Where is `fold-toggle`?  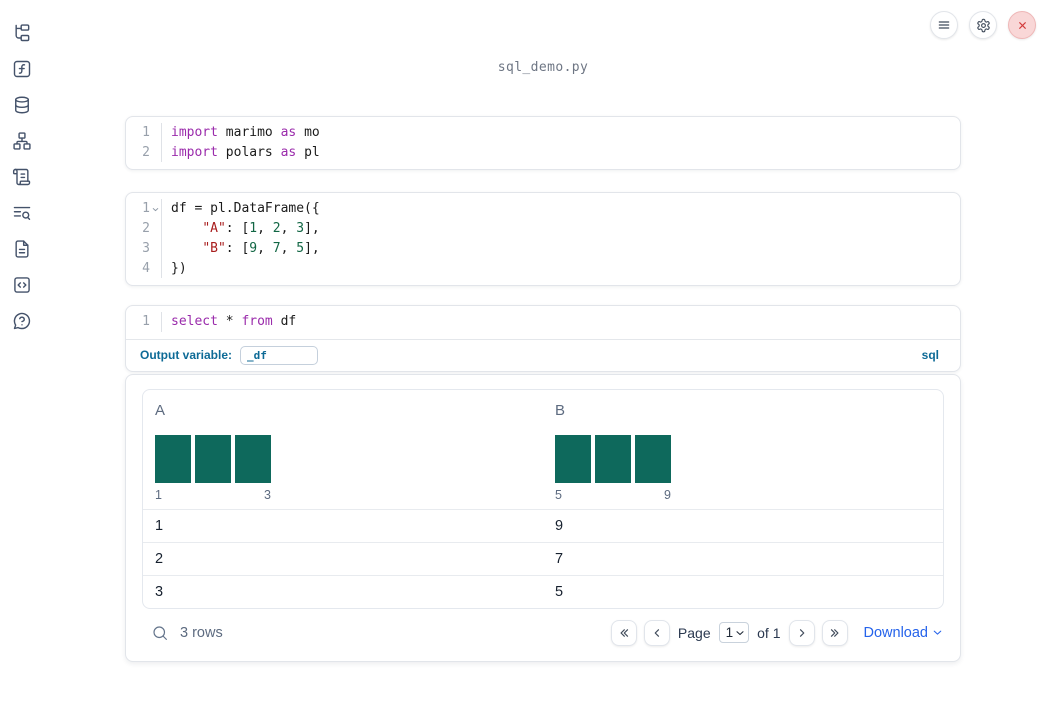
fold-toggle is located at coordinates (155, 209).